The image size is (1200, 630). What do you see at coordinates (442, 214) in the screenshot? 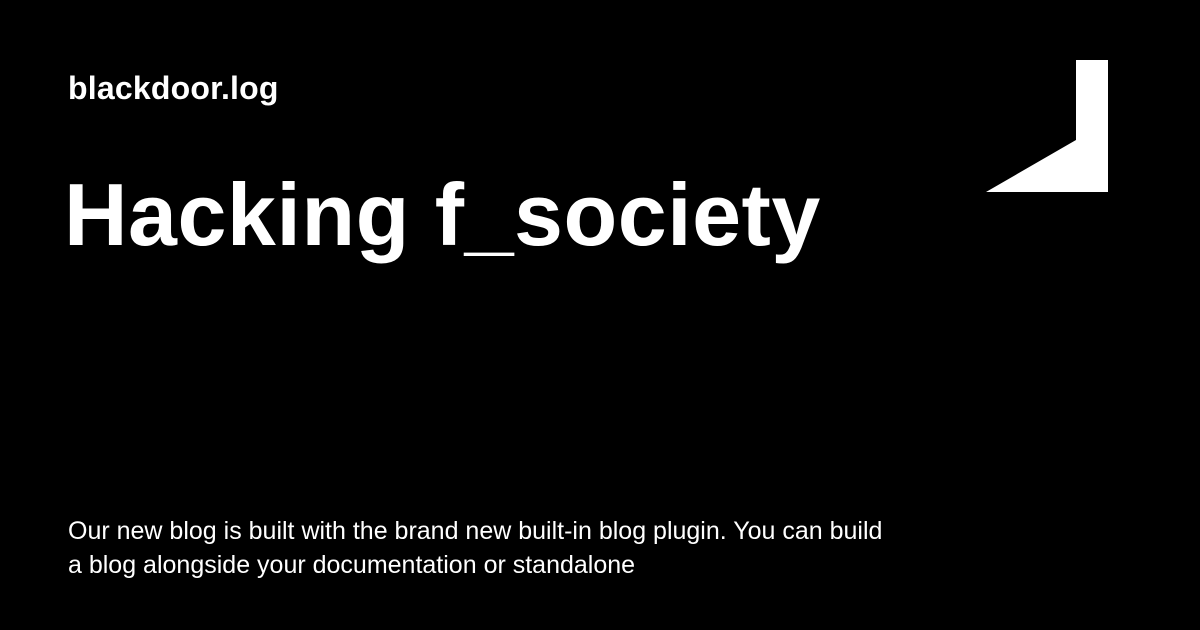
I see `page-title: Hacking f_society` at bounding box center [442, 214].